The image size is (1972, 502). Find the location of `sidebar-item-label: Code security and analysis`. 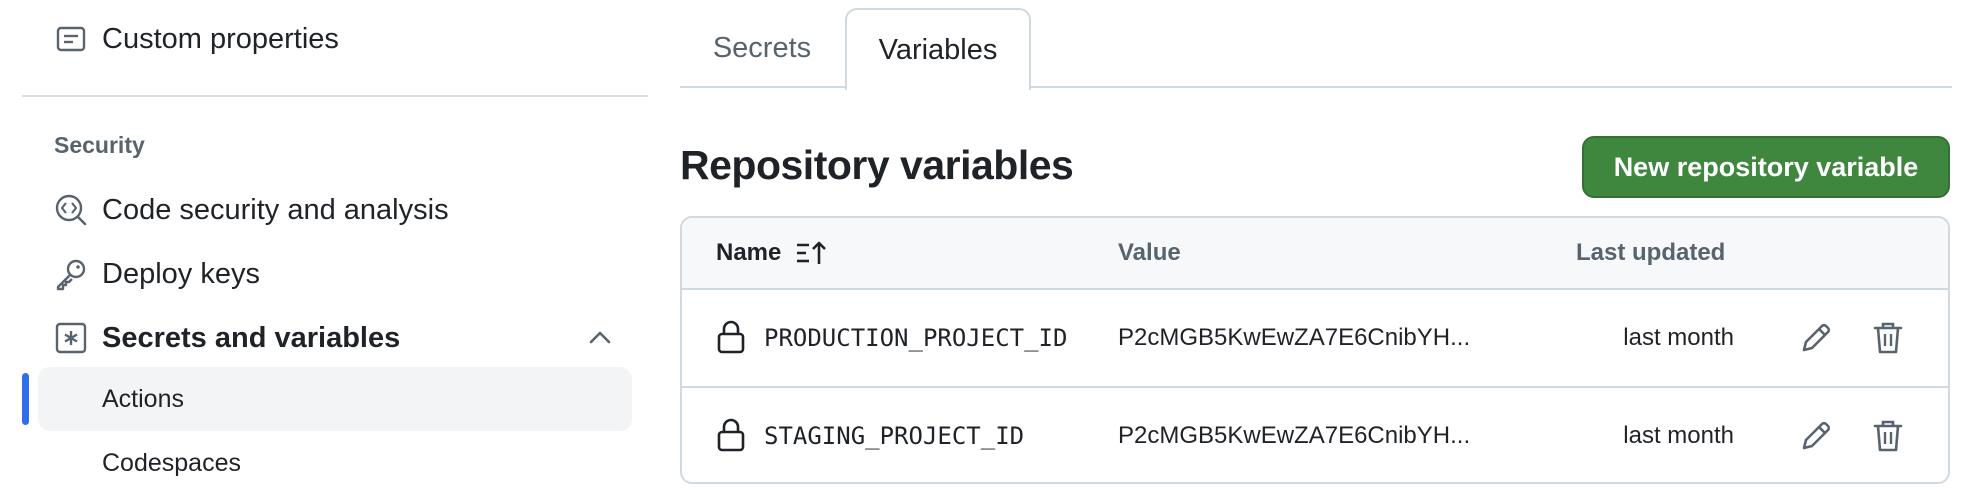

sidebar-item-label: Code security and analysis is located at coordinates (275, 209).